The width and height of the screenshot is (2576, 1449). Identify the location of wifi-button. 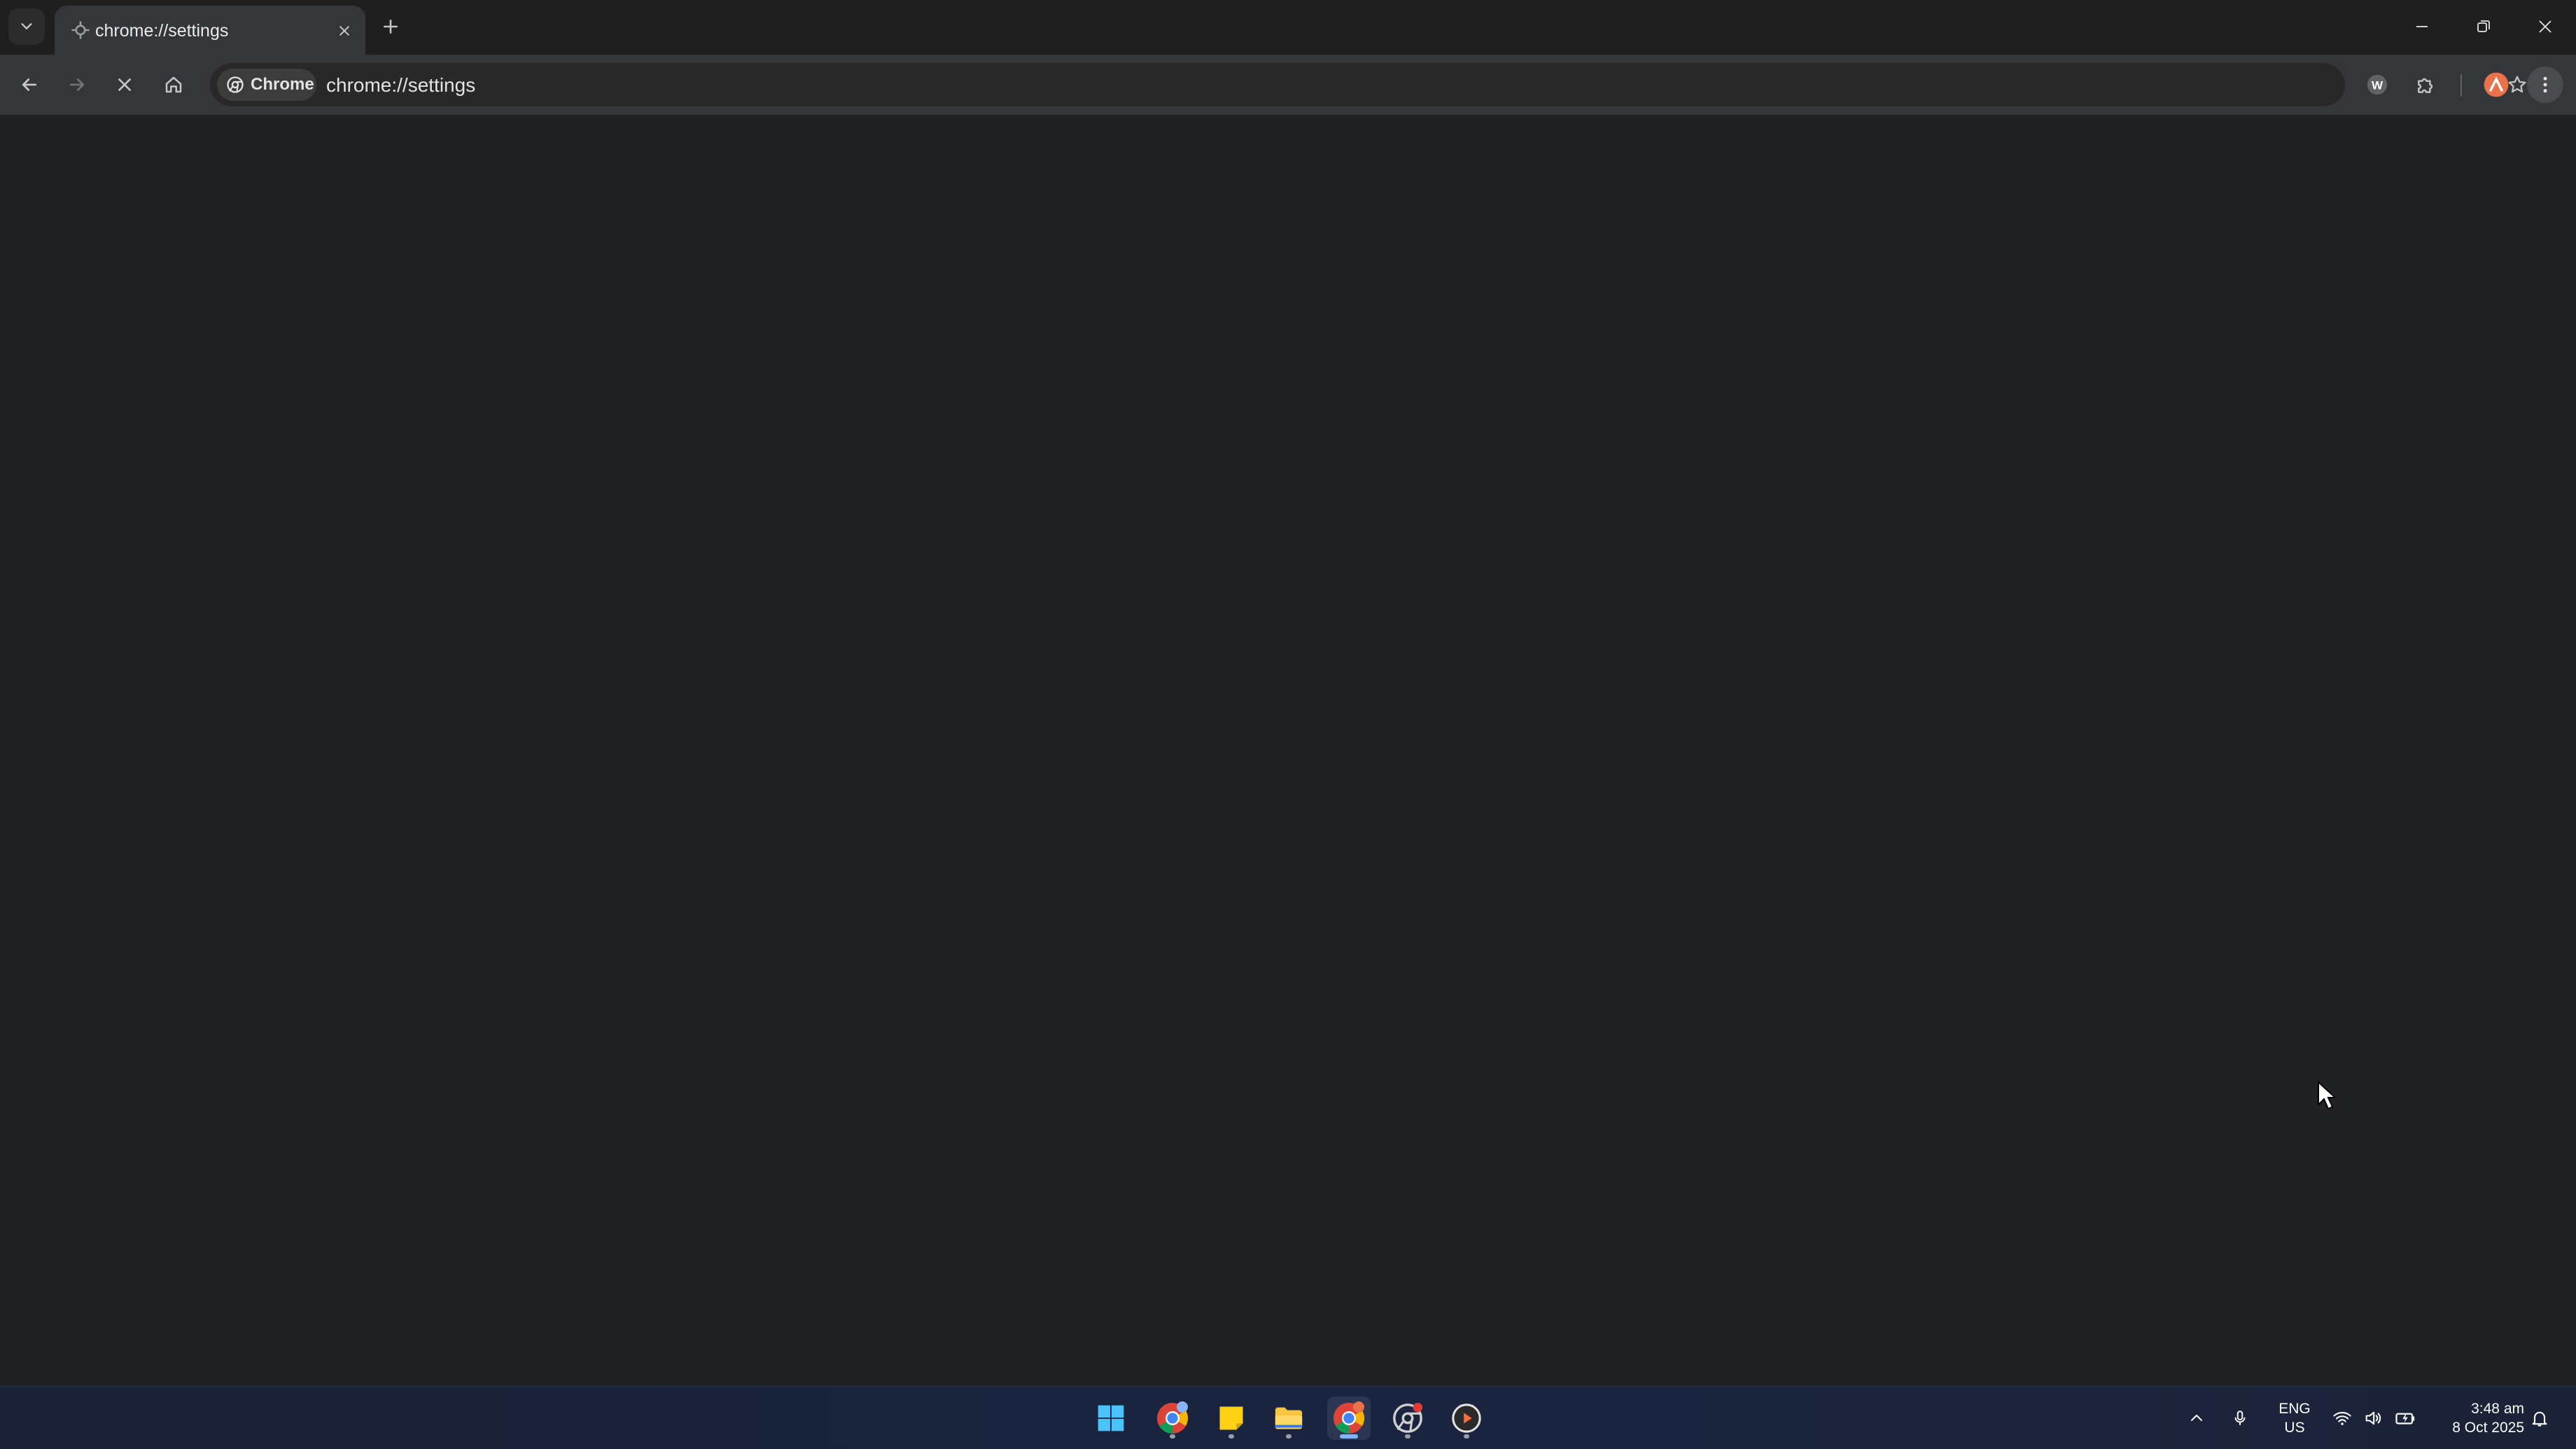
(2342, 1418).